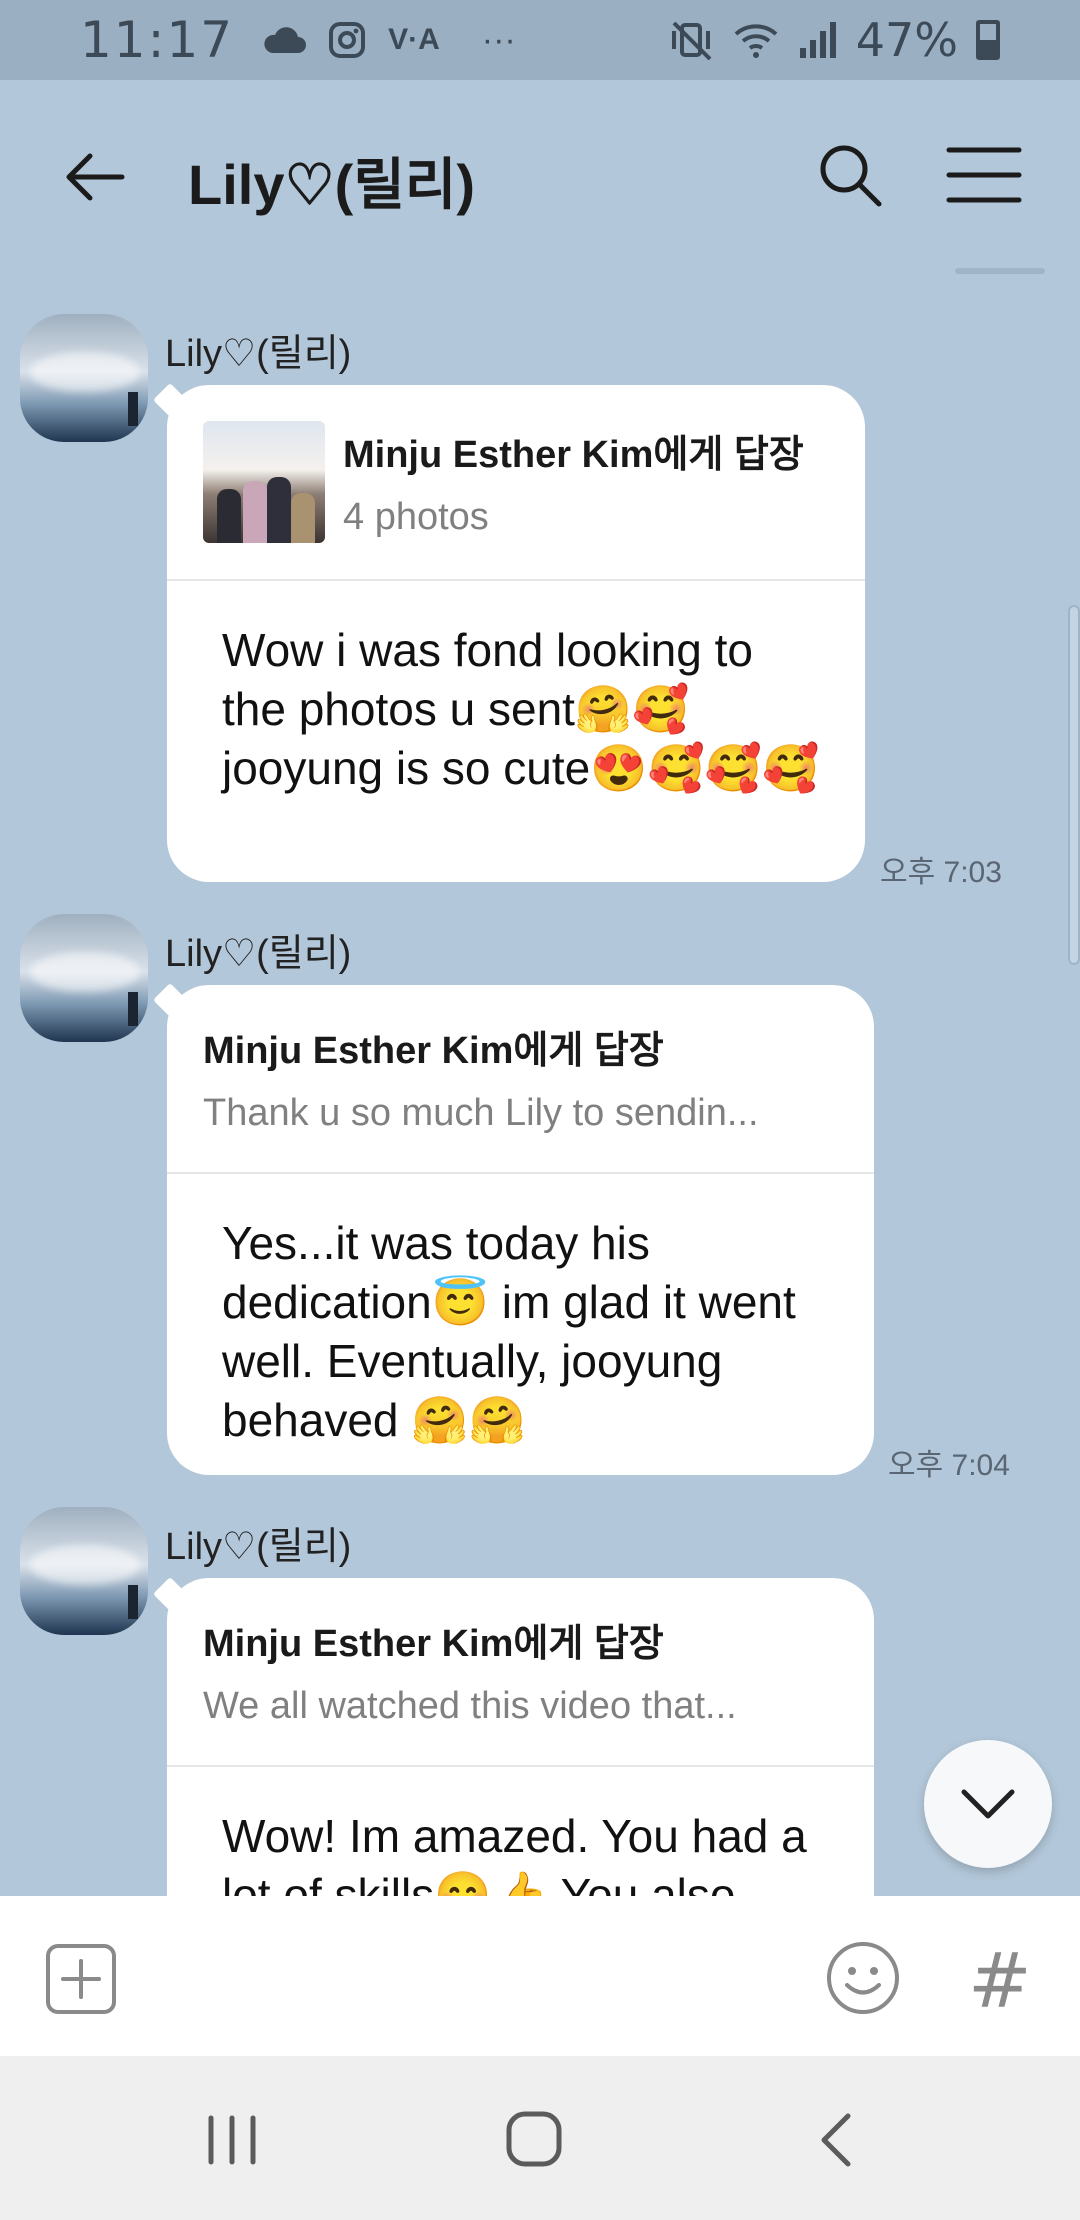 The image size is (1080, 2220). What do you see at coordinates (347, 40) in the screenshot?
I see `instagram-icon` at bounding box center [347, 40].